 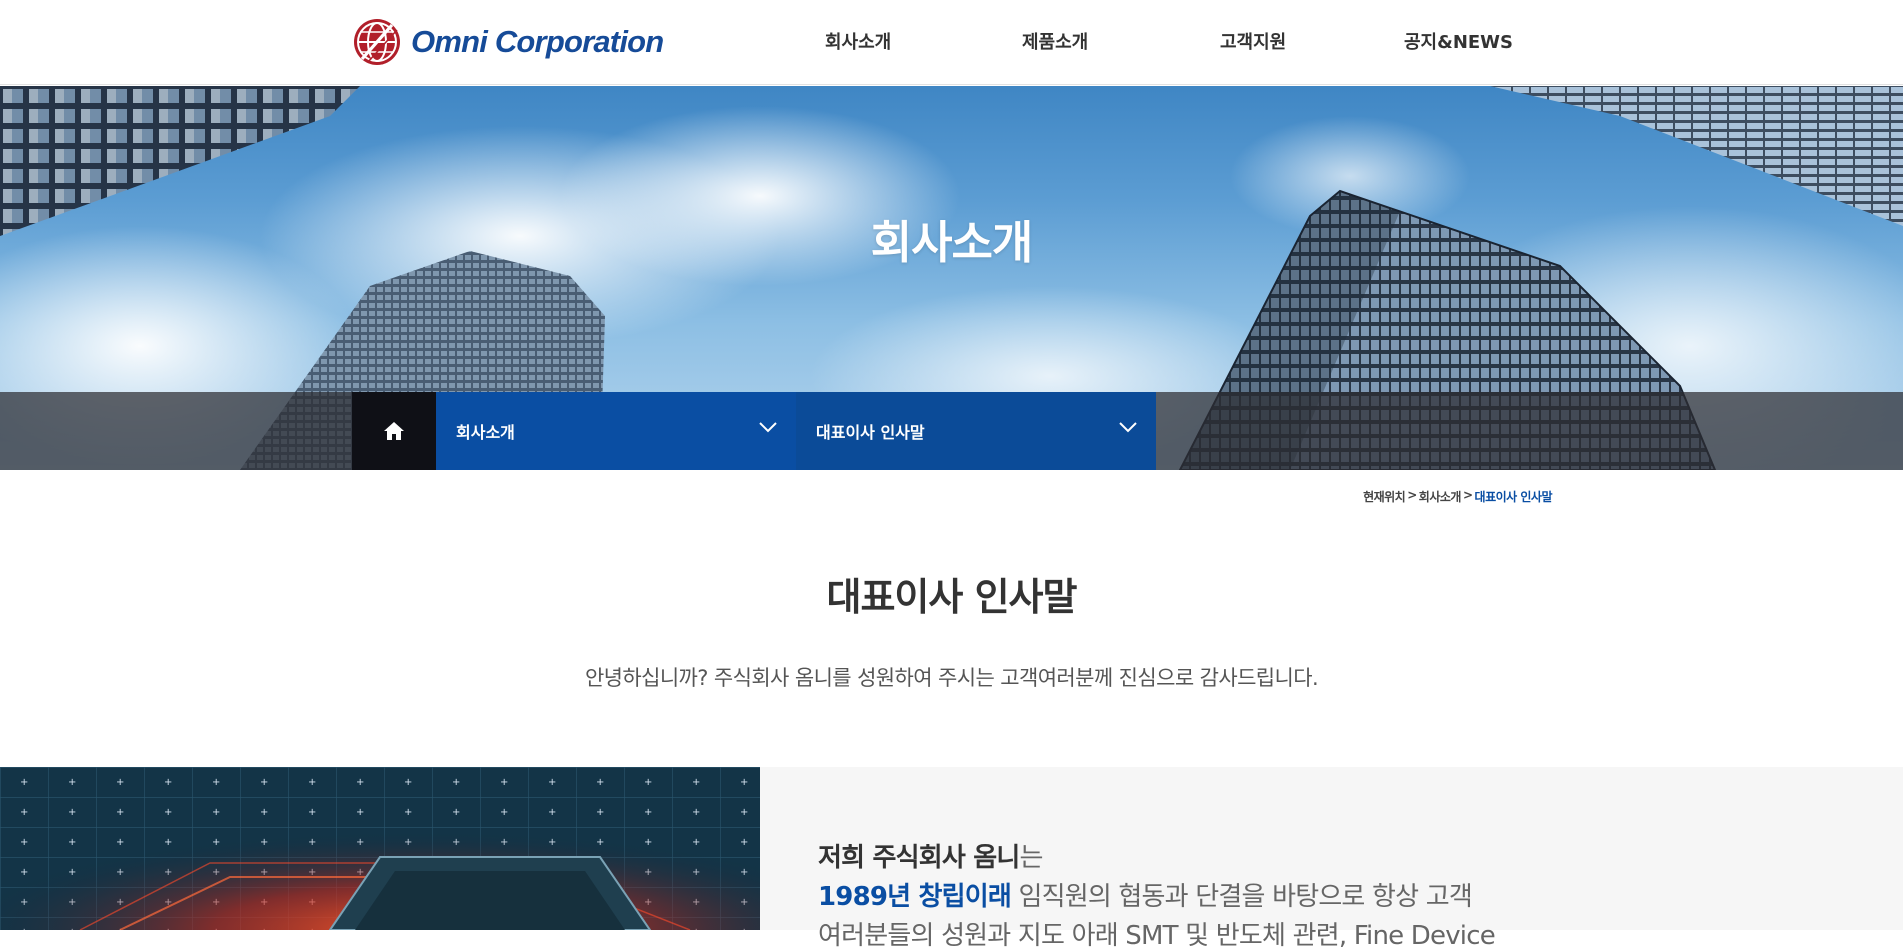 I want to click on feature-line: 저희 주식회사 옴니는, so click(x=930, y=855).